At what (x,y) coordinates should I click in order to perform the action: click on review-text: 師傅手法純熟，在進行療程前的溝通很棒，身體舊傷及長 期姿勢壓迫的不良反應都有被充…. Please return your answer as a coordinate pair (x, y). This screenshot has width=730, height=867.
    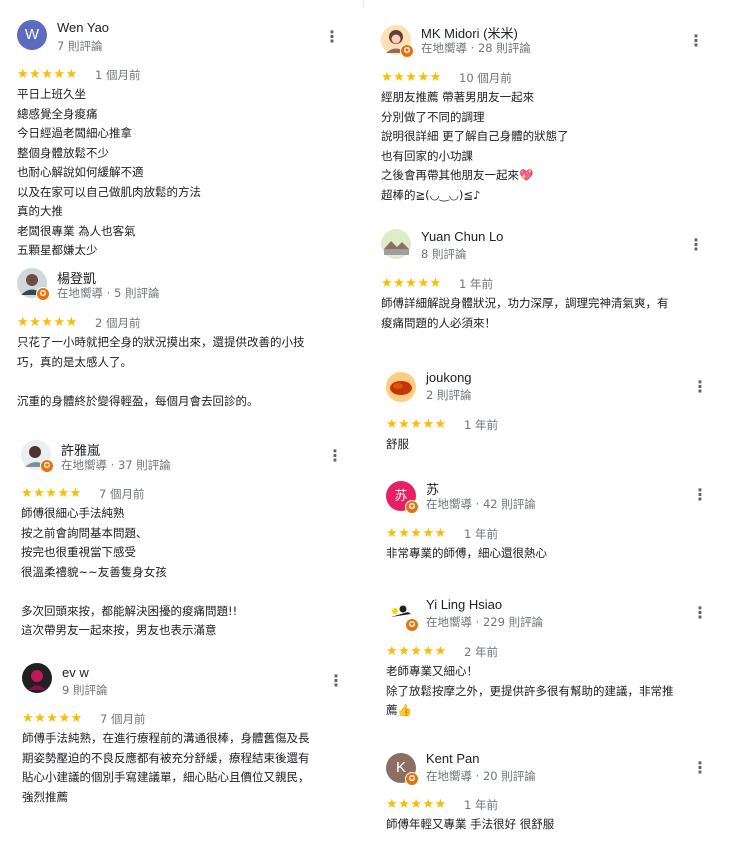
    Looking at the image, I should click on (166, 767).